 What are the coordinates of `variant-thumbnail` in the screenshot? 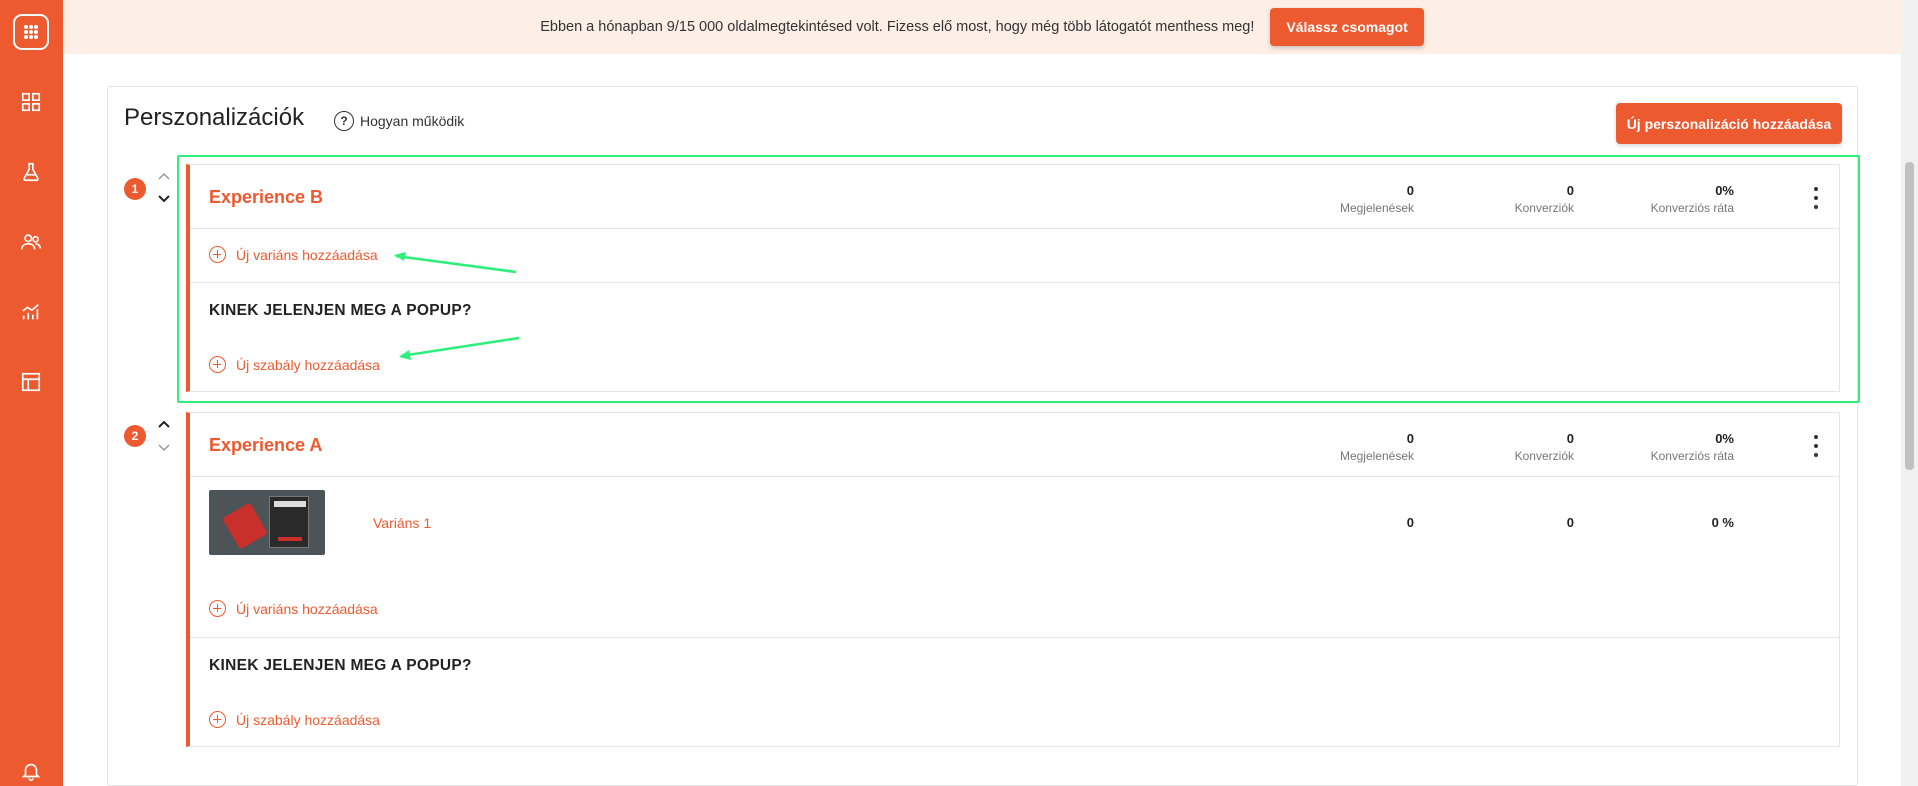 It's located at (267, 522).